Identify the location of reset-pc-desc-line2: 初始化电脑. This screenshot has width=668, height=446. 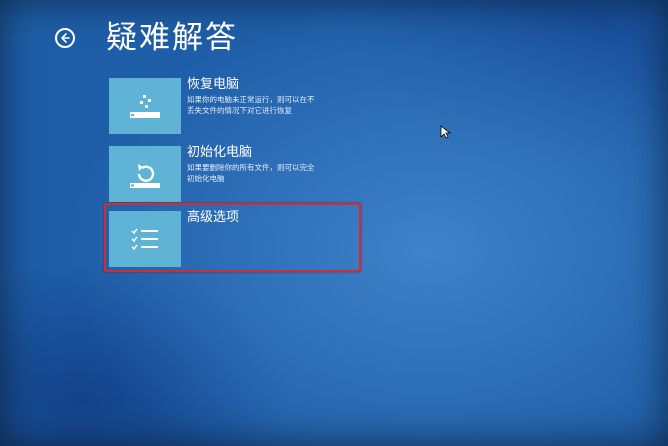
(206, 178).